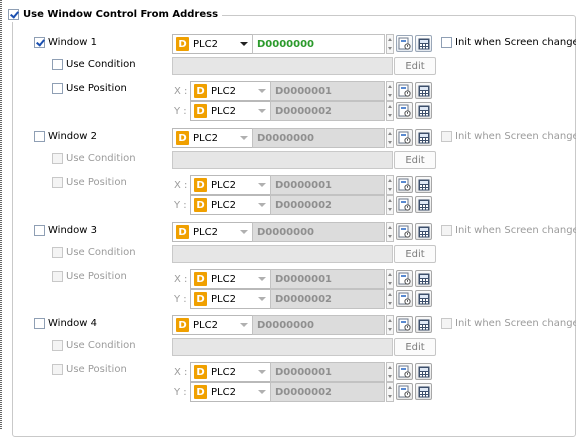 The height and width of the screenshot is (437, 576). I want to click on window-2-use-position-row: Use Position, so click(89, 182).